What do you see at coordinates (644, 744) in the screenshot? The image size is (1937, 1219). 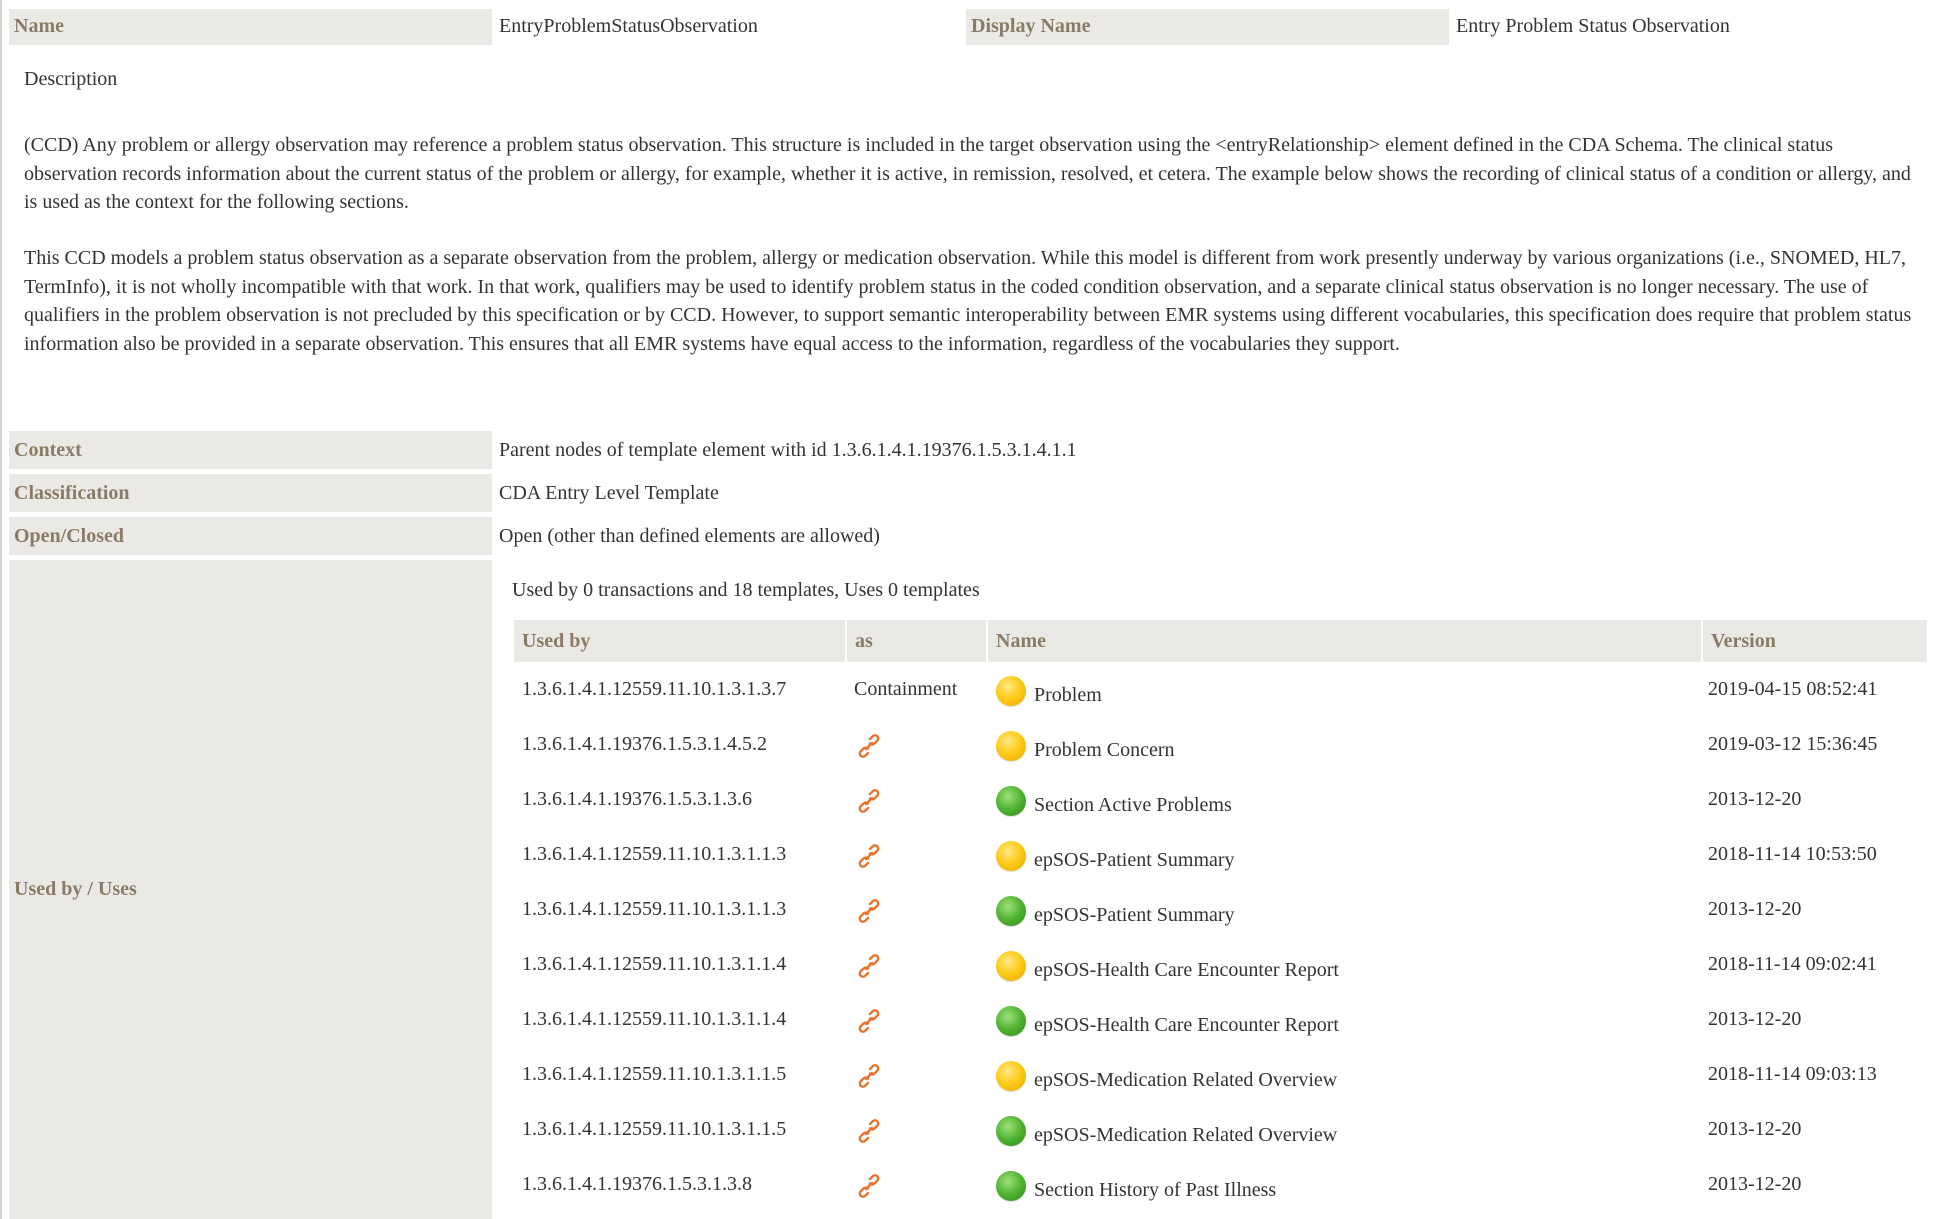 I see `used-by-template-id: 1.3.6.1.4.1.19376.1.5.3.1.4.5.2` at bounding box center [644, 744].